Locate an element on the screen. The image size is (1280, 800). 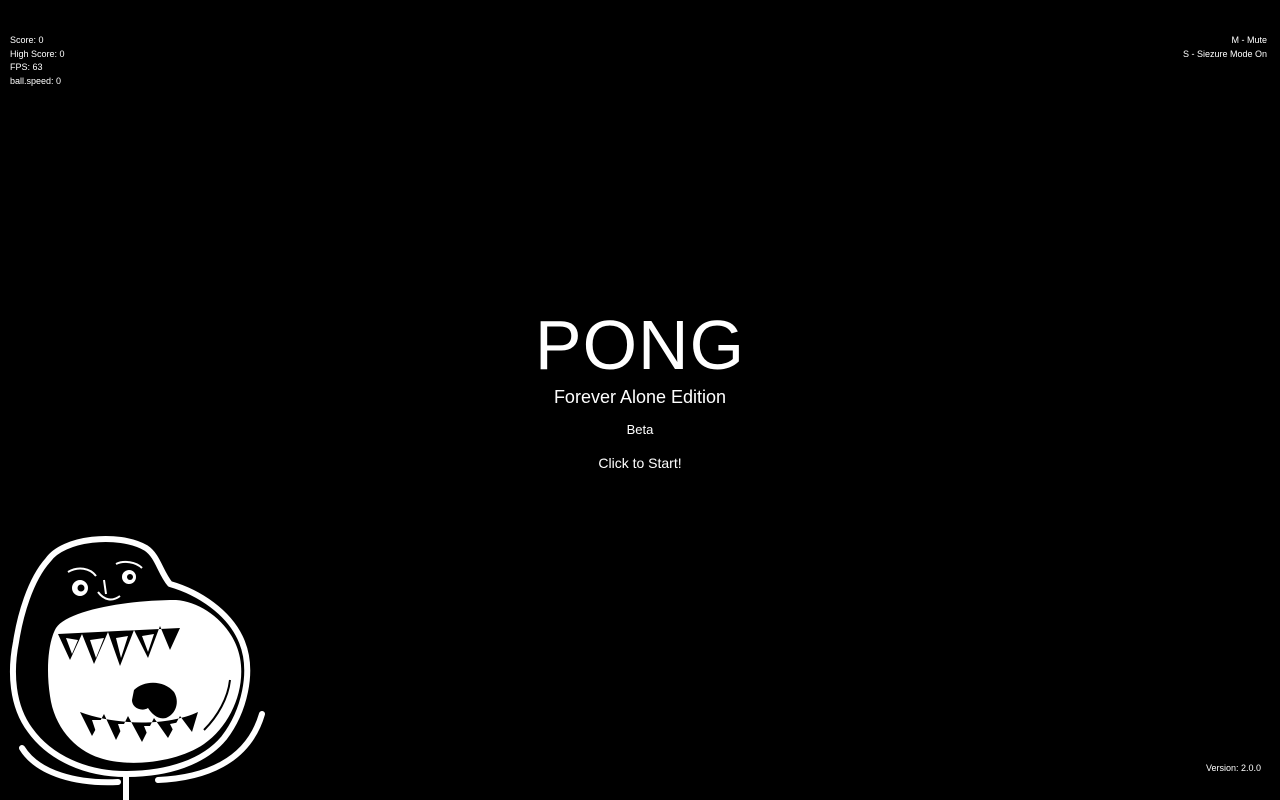
game-subtitle: Forever Alone Edition is located at coordinates (640, 397).